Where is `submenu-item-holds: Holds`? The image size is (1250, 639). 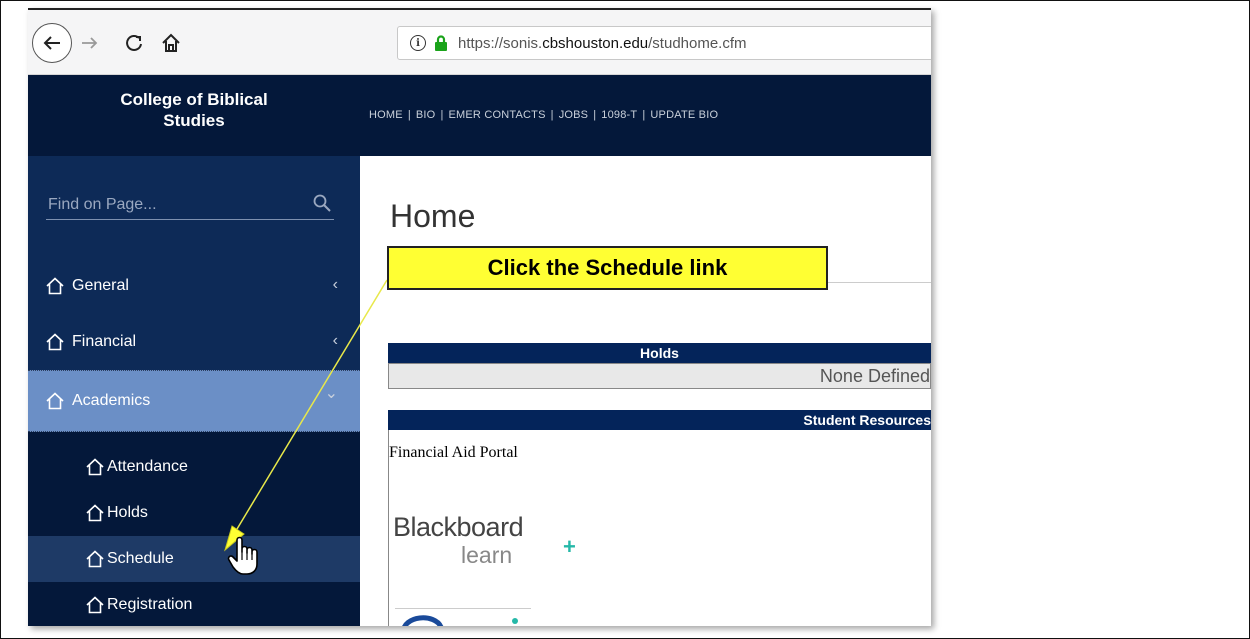 submenu-item-holds: Holds is located at coordinates (194, 513).